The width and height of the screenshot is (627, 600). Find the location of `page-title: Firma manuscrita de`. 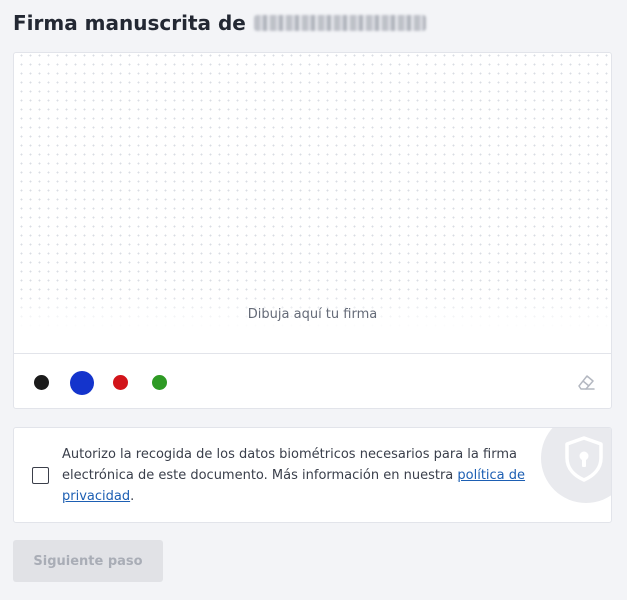

page-title: Firma manuscrita de is located at coordinates (219, 23).